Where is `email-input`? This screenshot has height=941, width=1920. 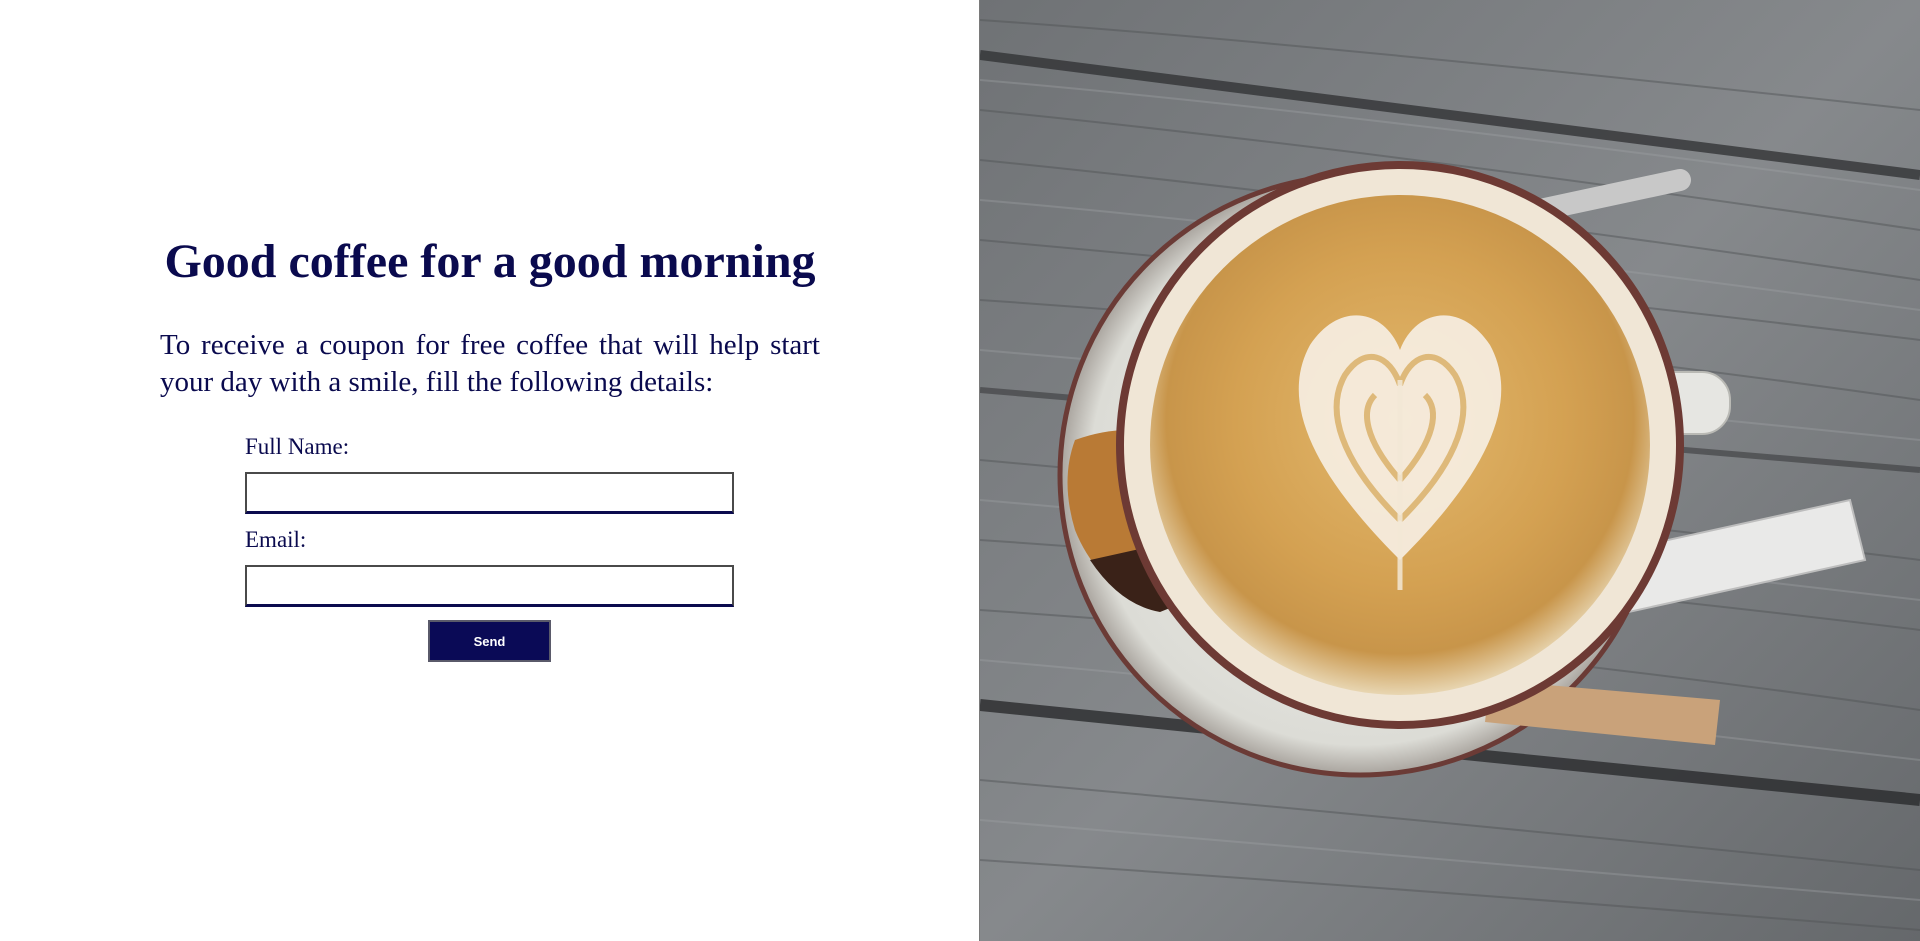
email-input is located at coordinates (489, 586).